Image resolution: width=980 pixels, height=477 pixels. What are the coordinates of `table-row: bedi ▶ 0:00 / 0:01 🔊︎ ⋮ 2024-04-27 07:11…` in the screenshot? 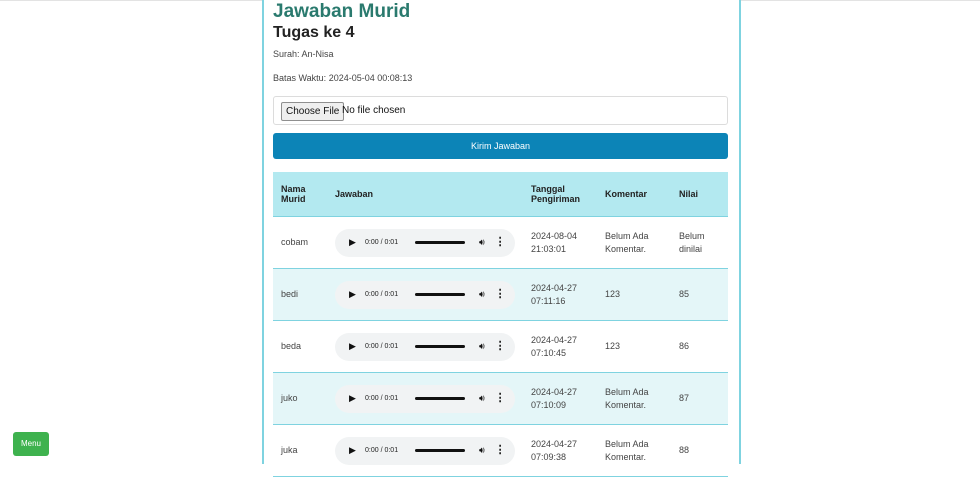 It's located at (500, 294).